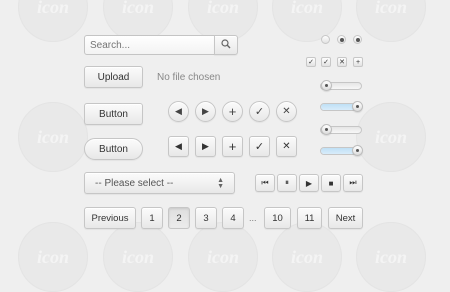  I want to click on pagination-page-label: 4, so click(233, 218).